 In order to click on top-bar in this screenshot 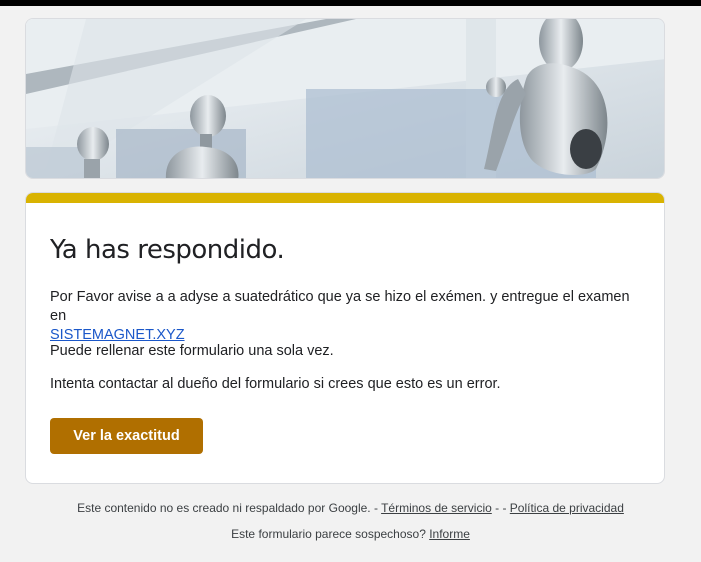, I will do `click(350, 3)`.